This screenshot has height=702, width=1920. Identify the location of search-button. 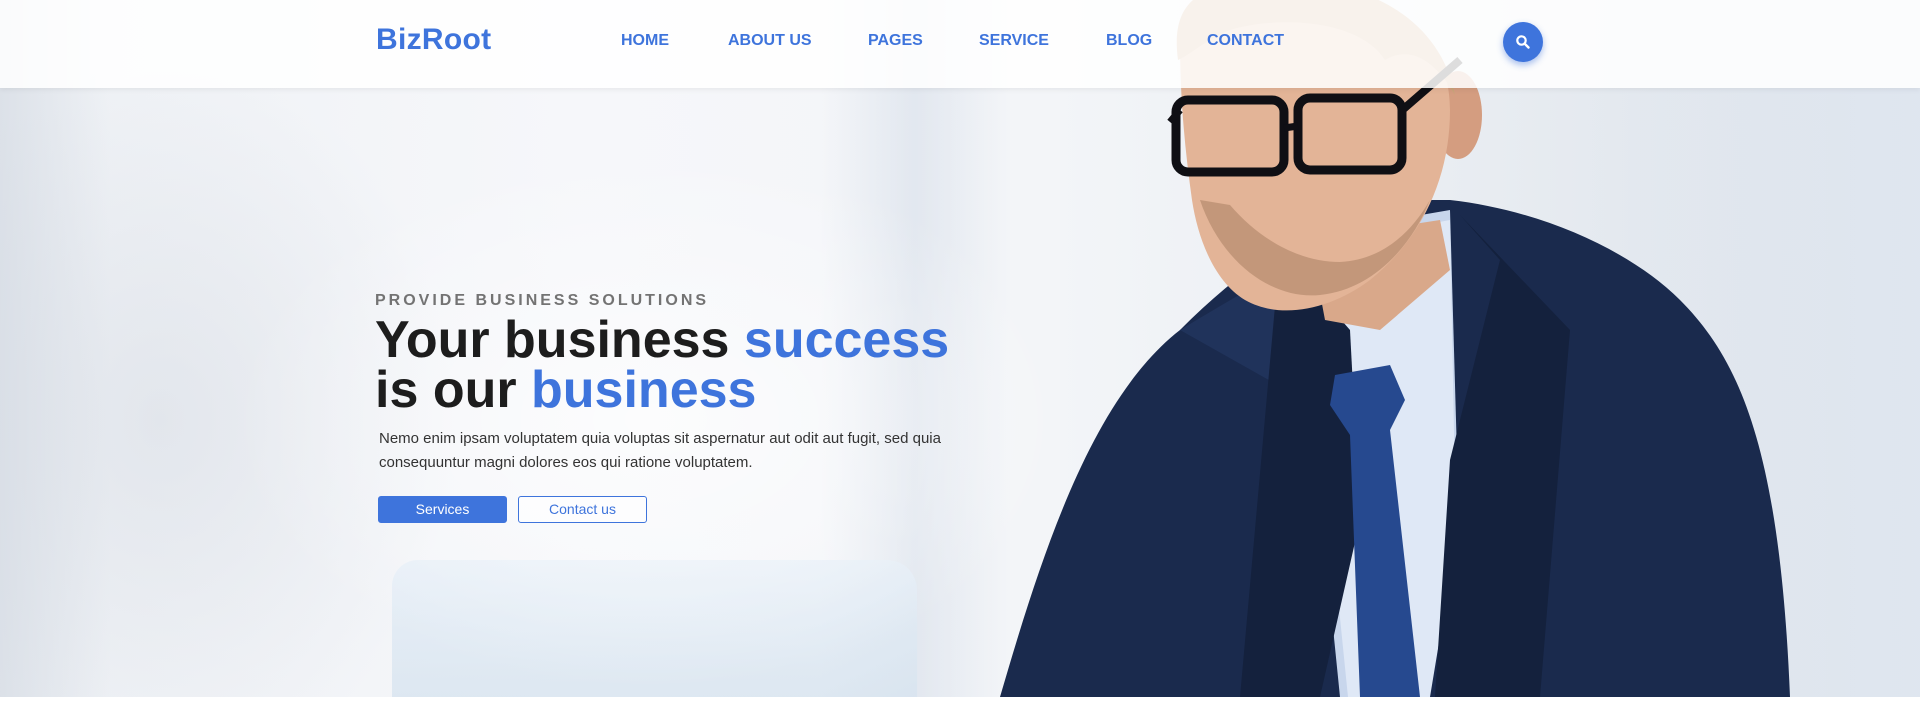
(1523, 42).